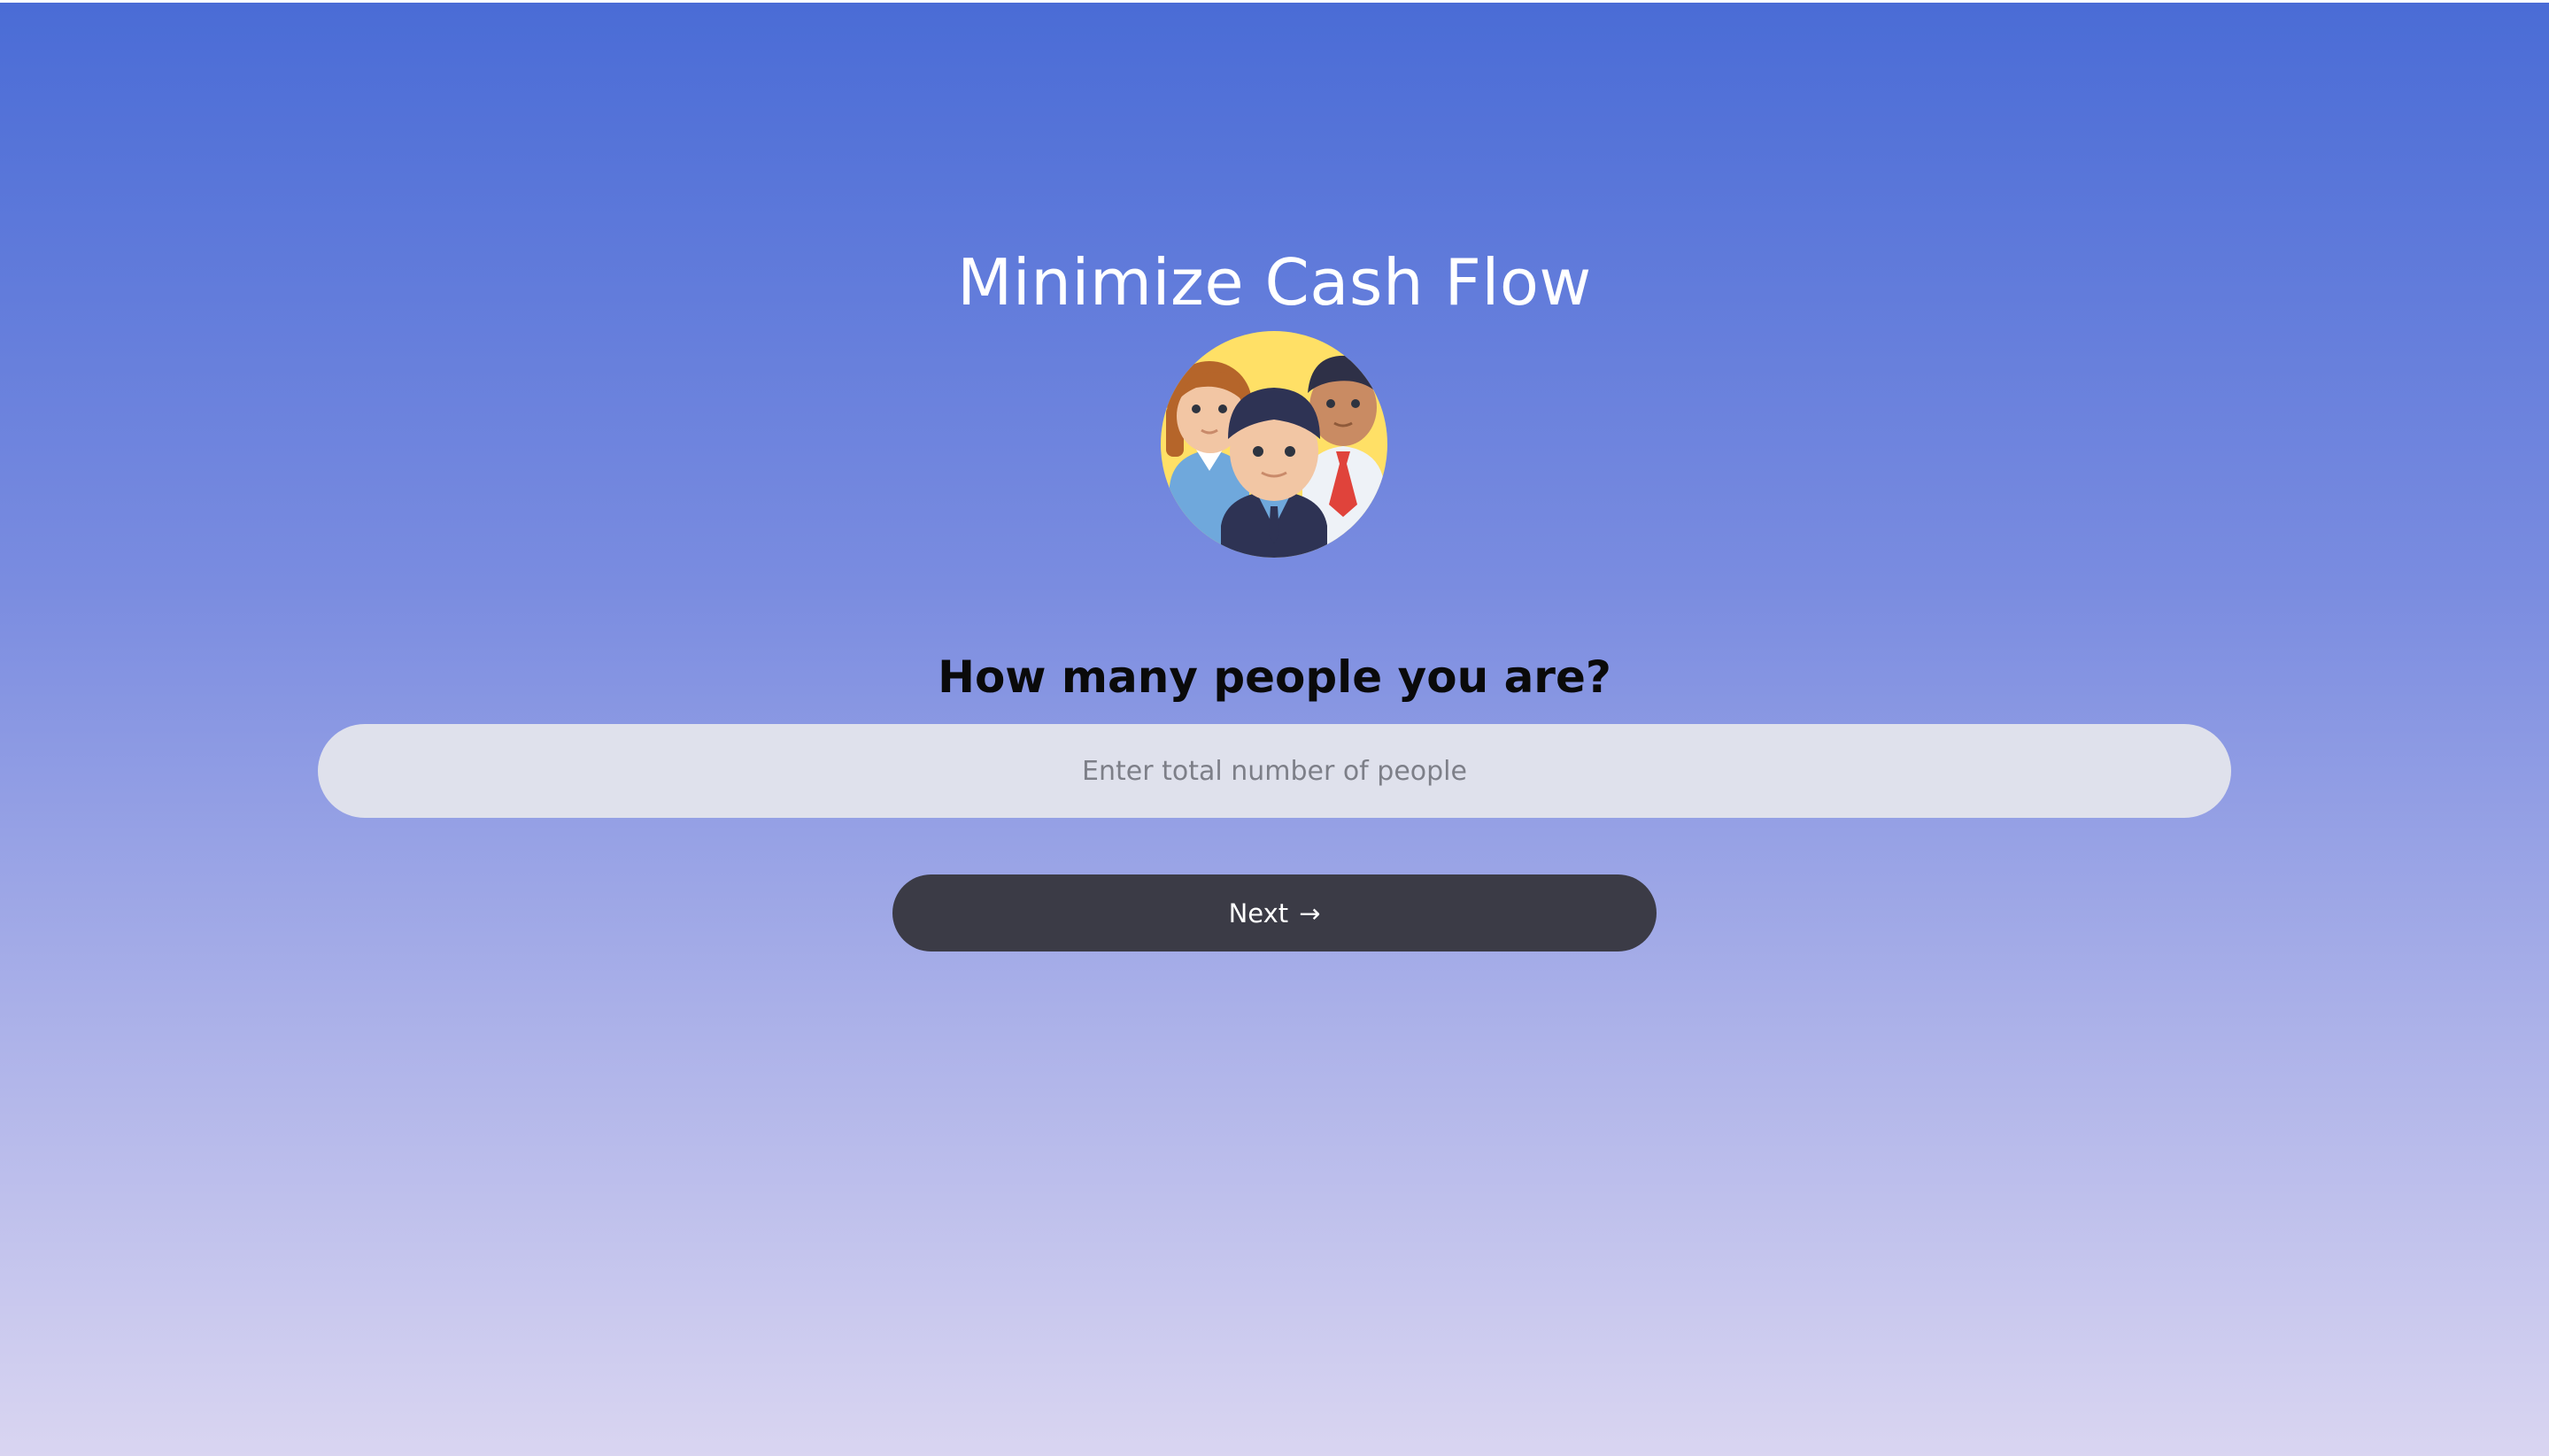 This screenshot has width=2549, height=1456. Describe the element at coordinates (1274, 771) in the screenshot. I see `people-count-input` at that location.